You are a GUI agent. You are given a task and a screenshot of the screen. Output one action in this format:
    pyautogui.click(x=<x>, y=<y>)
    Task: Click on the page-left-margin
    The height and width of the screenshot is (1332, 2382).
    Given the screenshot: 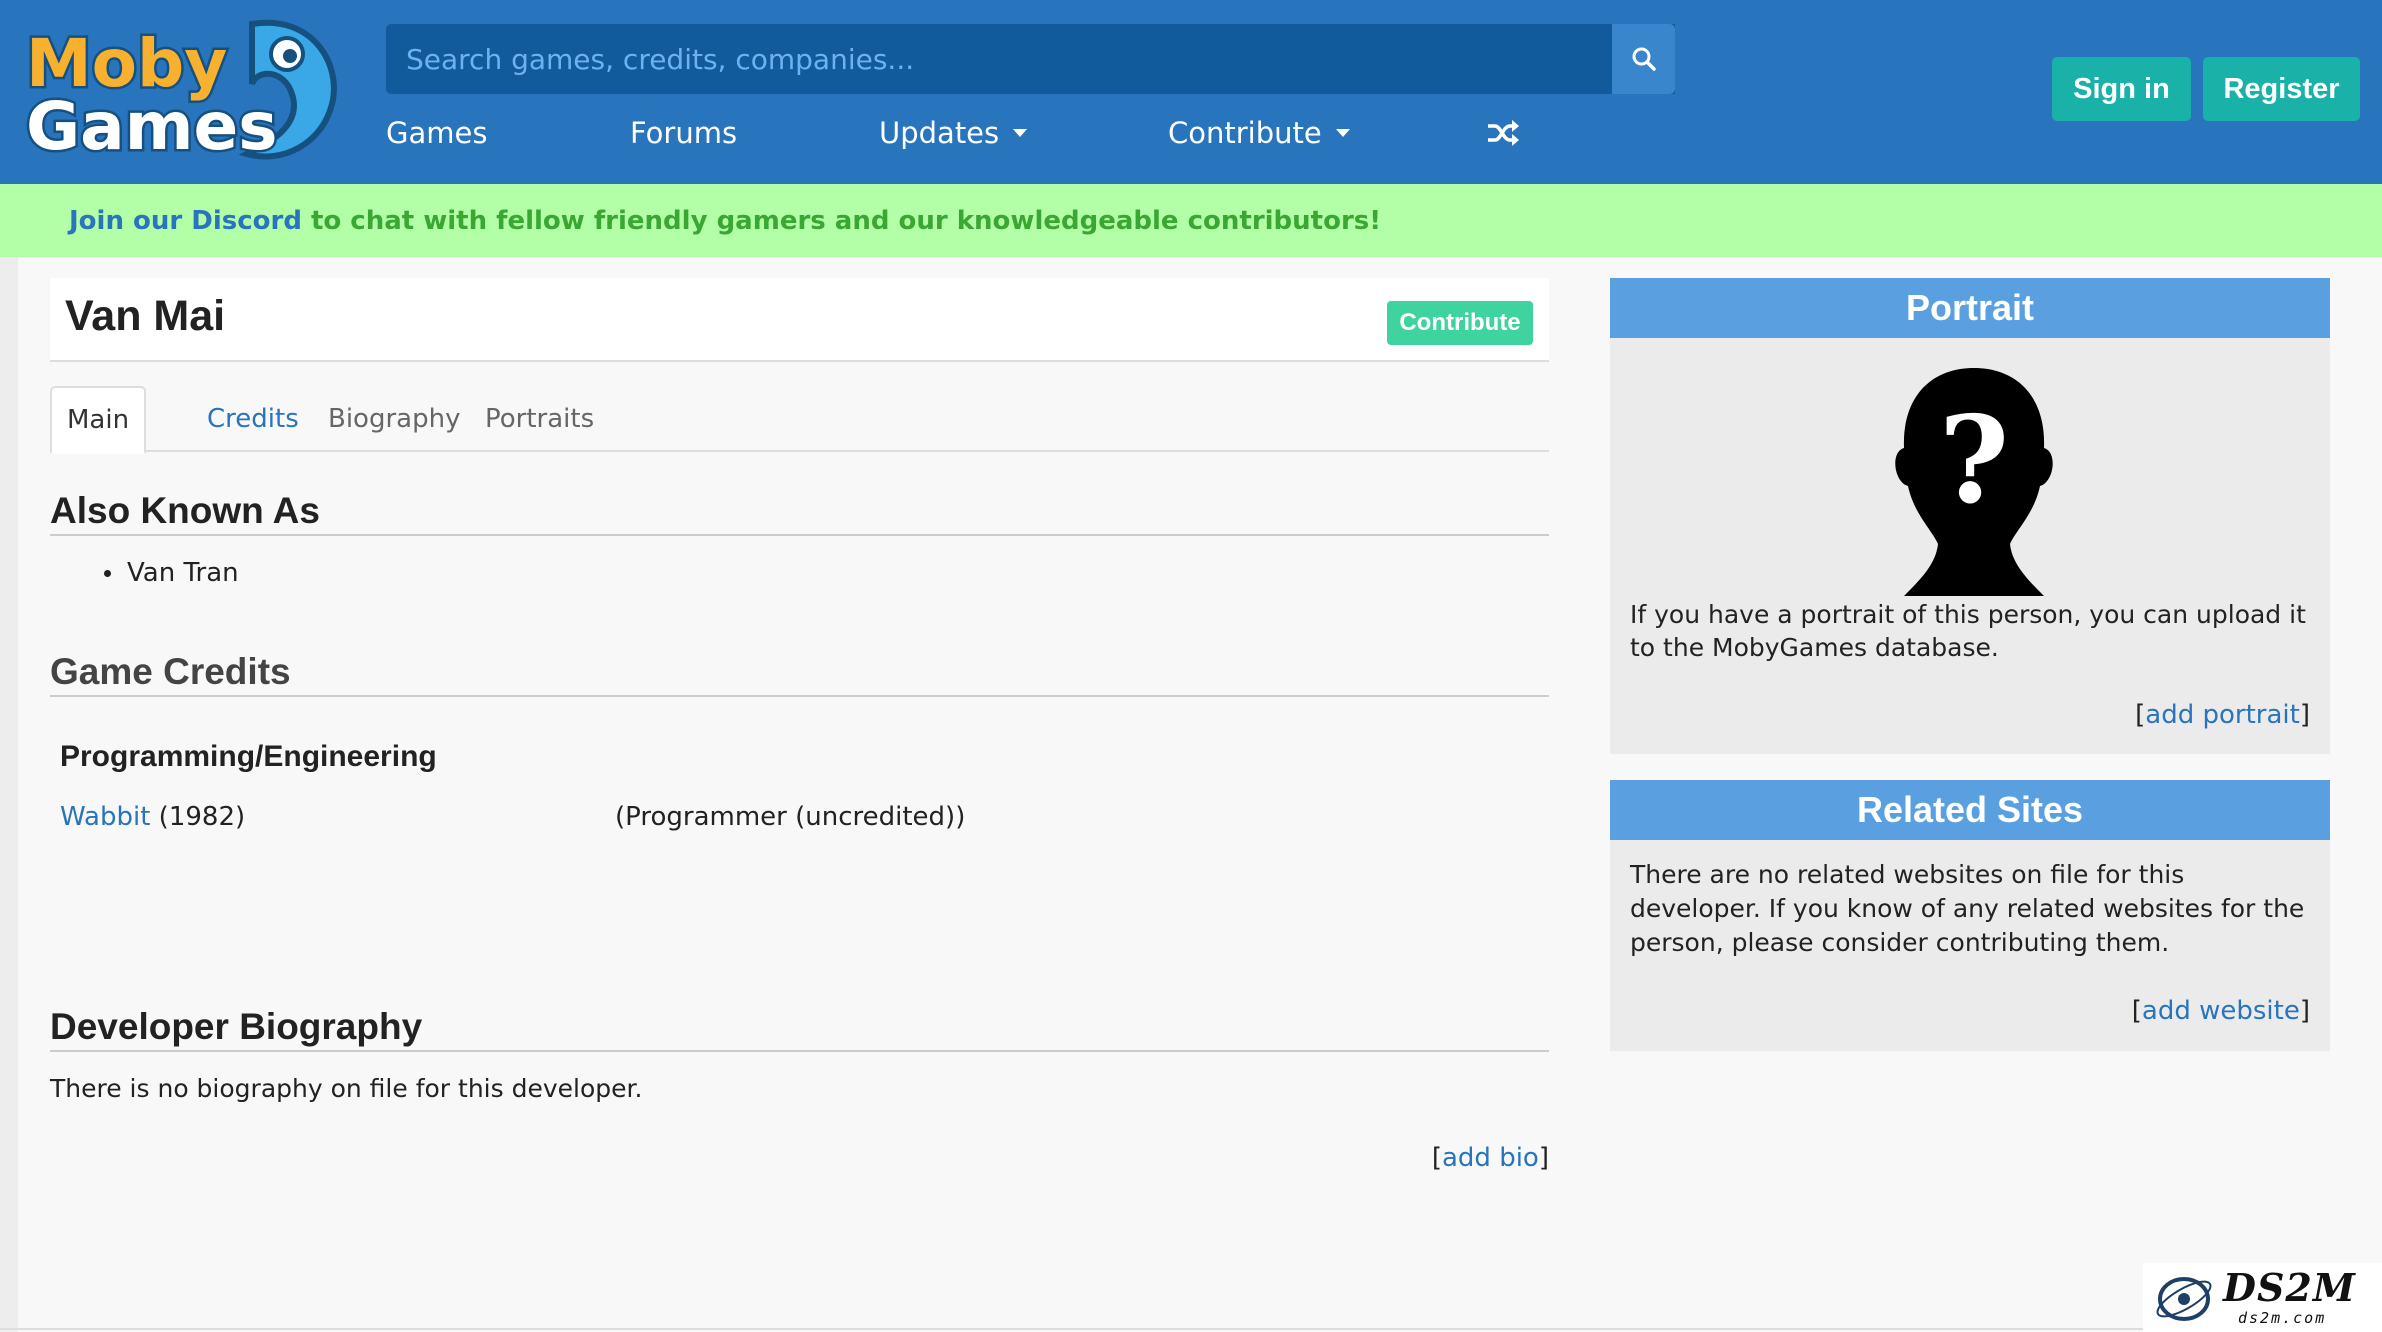 What is the action you would take?
    pyautogui.click(x=9, y=794)
    